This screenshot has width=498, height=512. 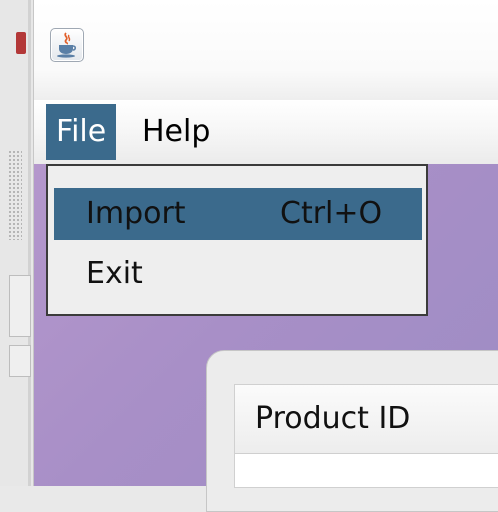 What do you see at coordinates (17, 243) in the screenshot?
I see `background-window-edge` at bounding box center [17, 243].